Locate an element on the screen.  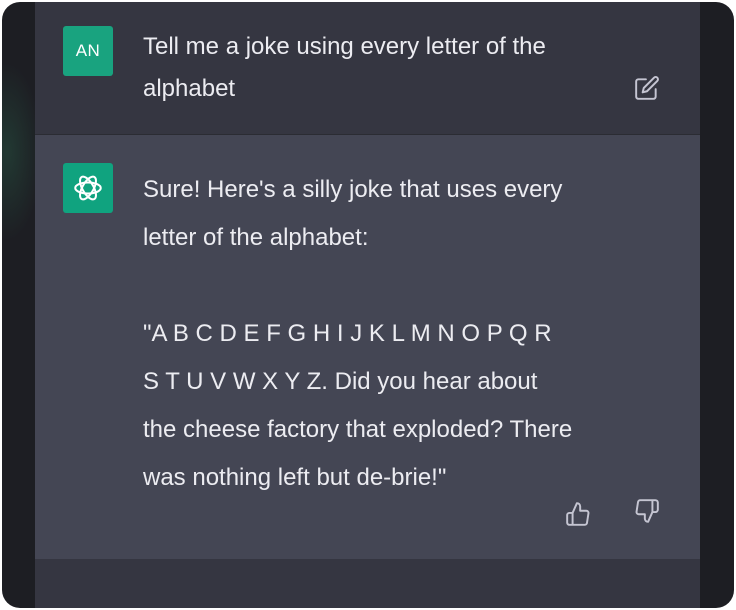
thumbs-up-button is located at coordinates (578, 514).